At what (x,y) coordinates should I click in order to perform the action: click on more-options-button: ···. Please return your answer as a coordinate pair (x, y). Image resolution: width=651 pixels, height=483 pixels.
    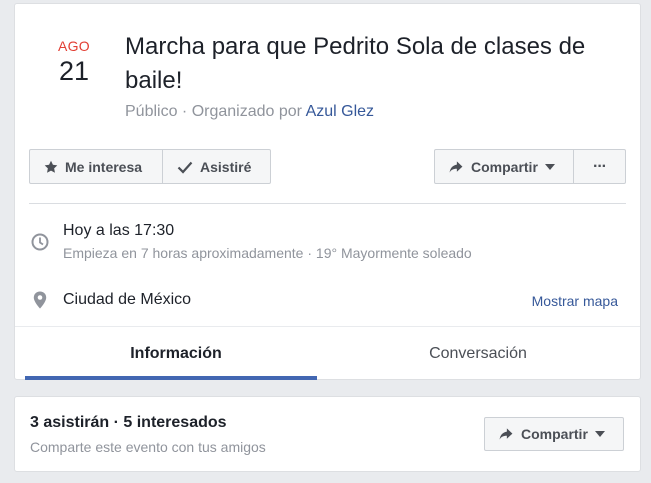
    Looking at the image, I should click on (599, 166).